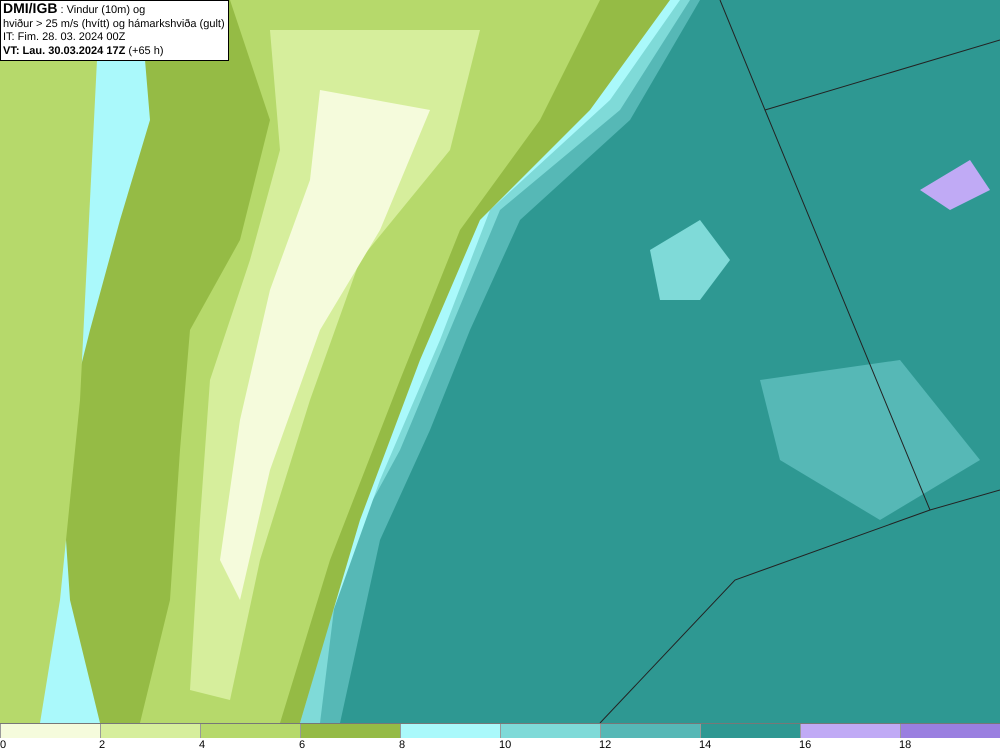 This screenshot has width=1000, height=753. I want to click on legend-label: 14, so click(705, 745).